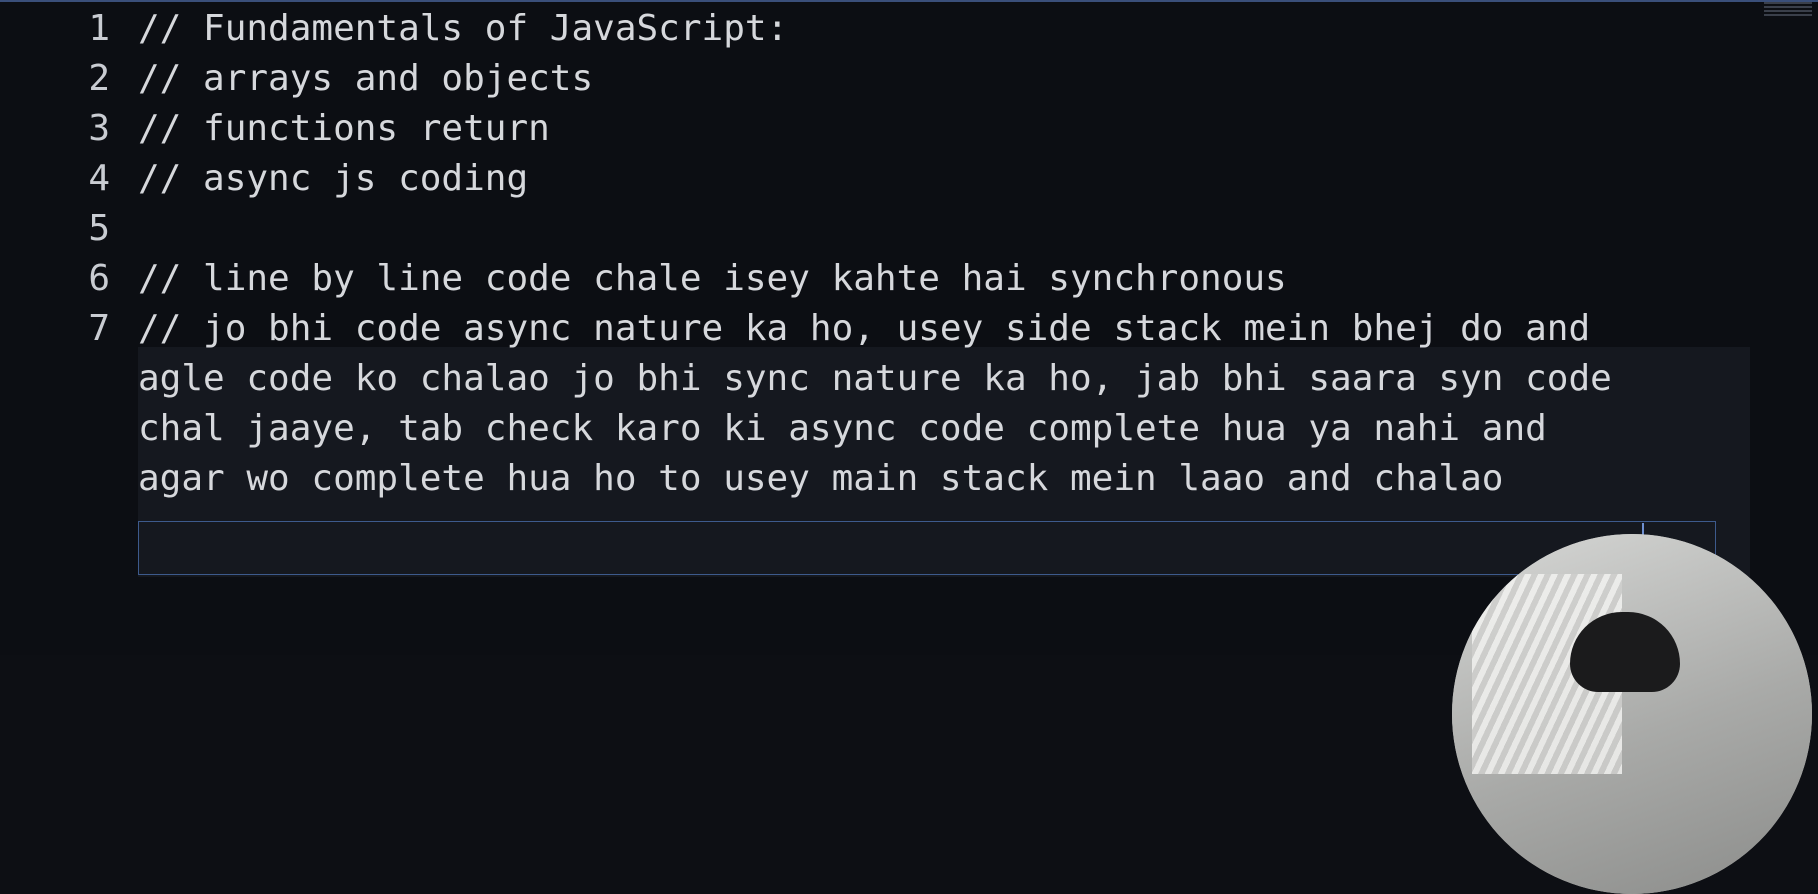 The image size is (1818, 894). I want to click on minimap, so click(1788, 12).